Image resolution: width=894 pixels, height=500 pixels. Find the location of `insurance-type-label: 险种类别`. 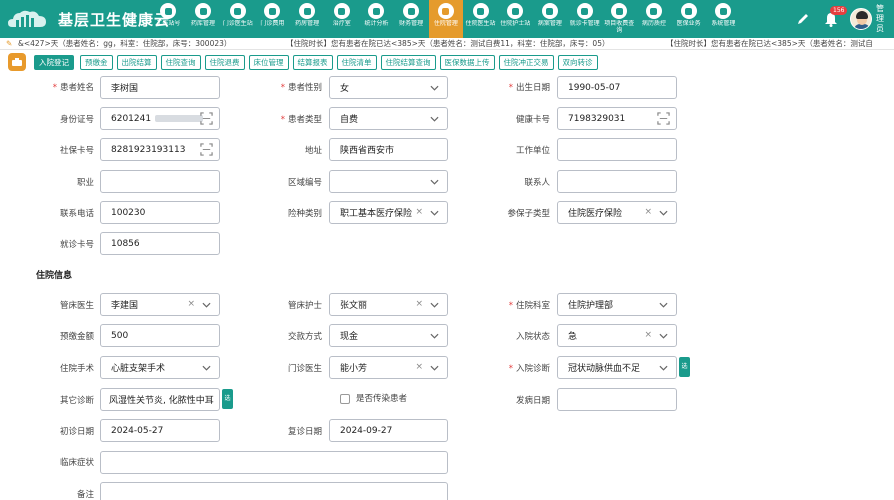

insurance-type-label: 险种类别 is located at coordinates (304, 214).